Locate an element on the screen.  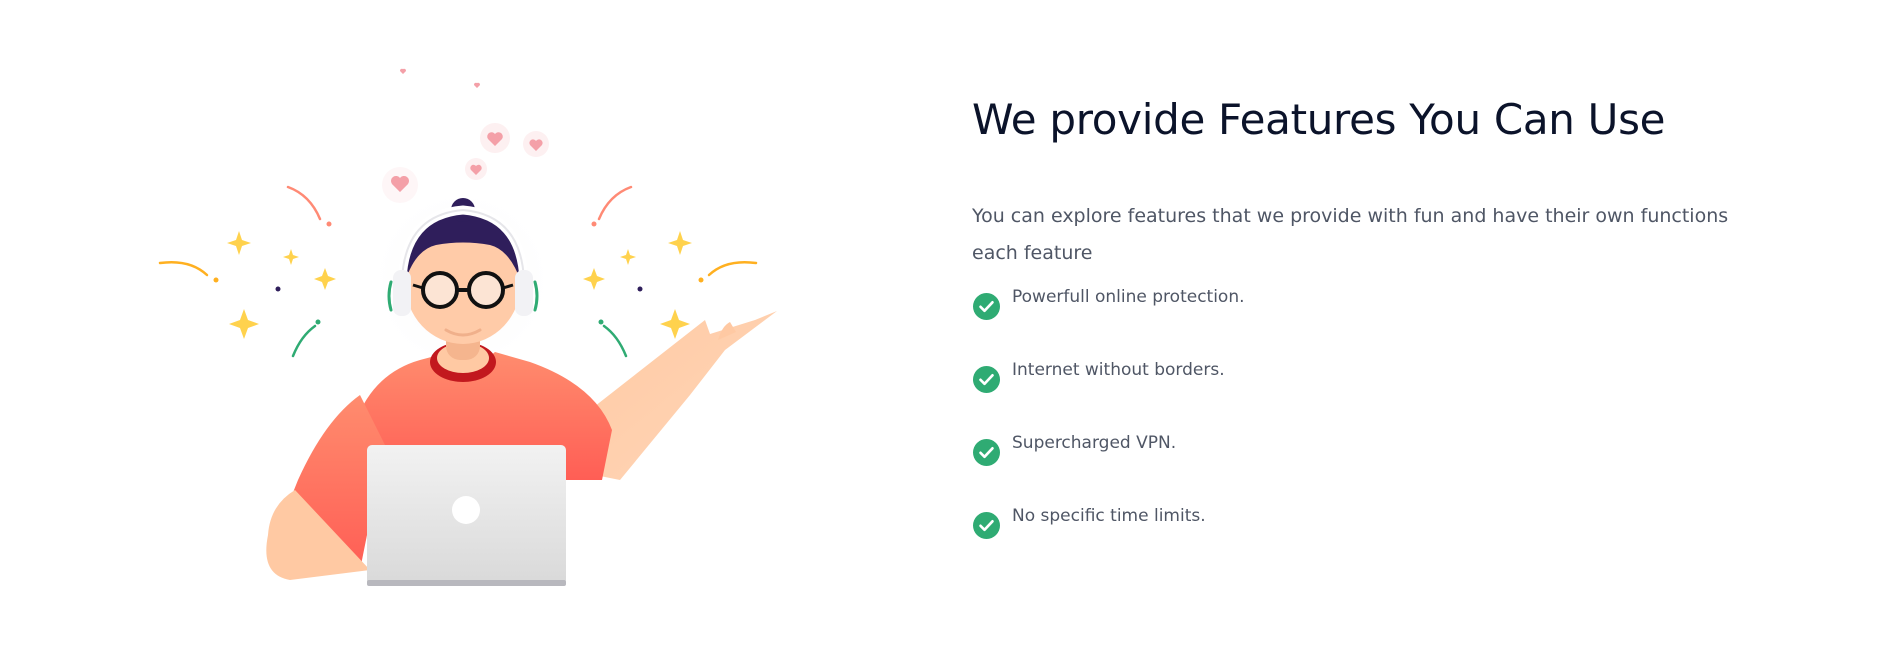
feature-label: Powerfull online protection. is located at coordinates (1128, 297).